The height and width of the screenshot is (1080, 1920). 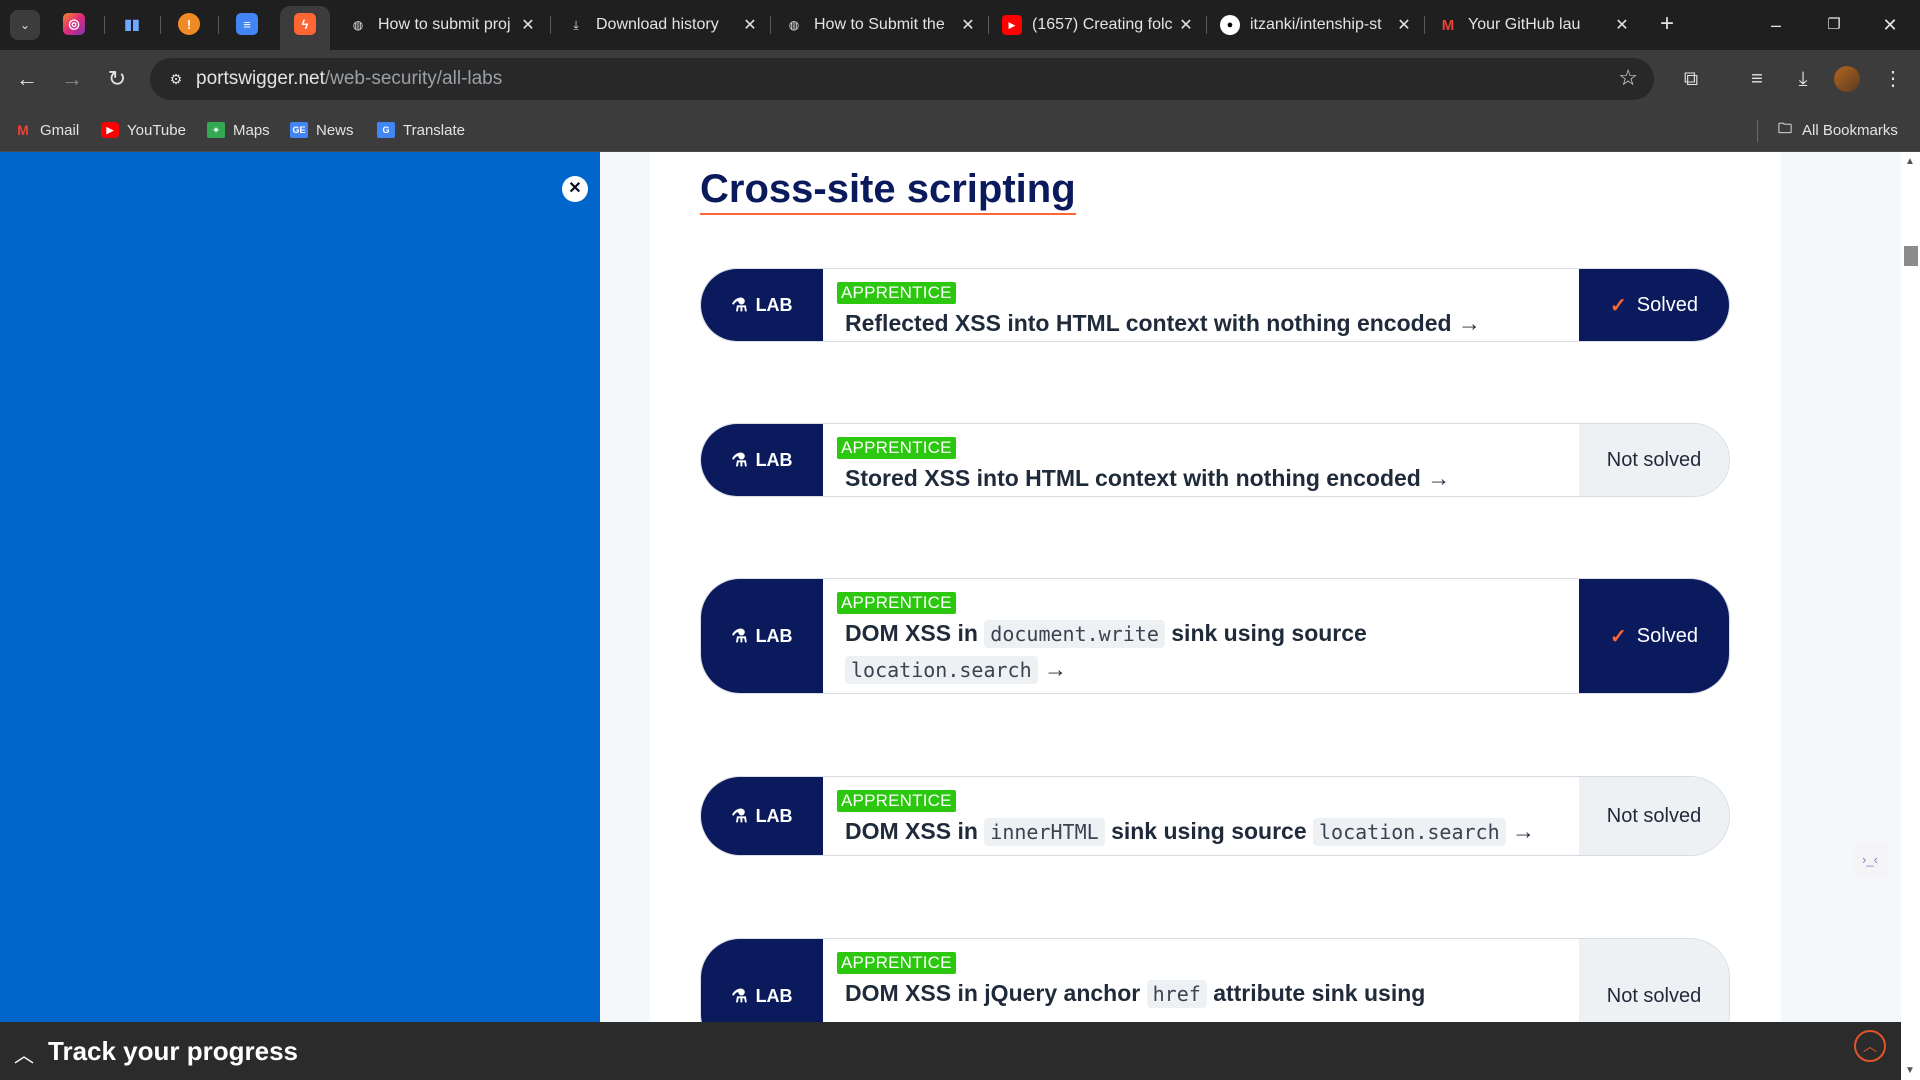 What do you see at coordinates (24, 1053) in the screenshot?
I see `chevron-up-icon: ︿` at bounding box center [24, 1053].